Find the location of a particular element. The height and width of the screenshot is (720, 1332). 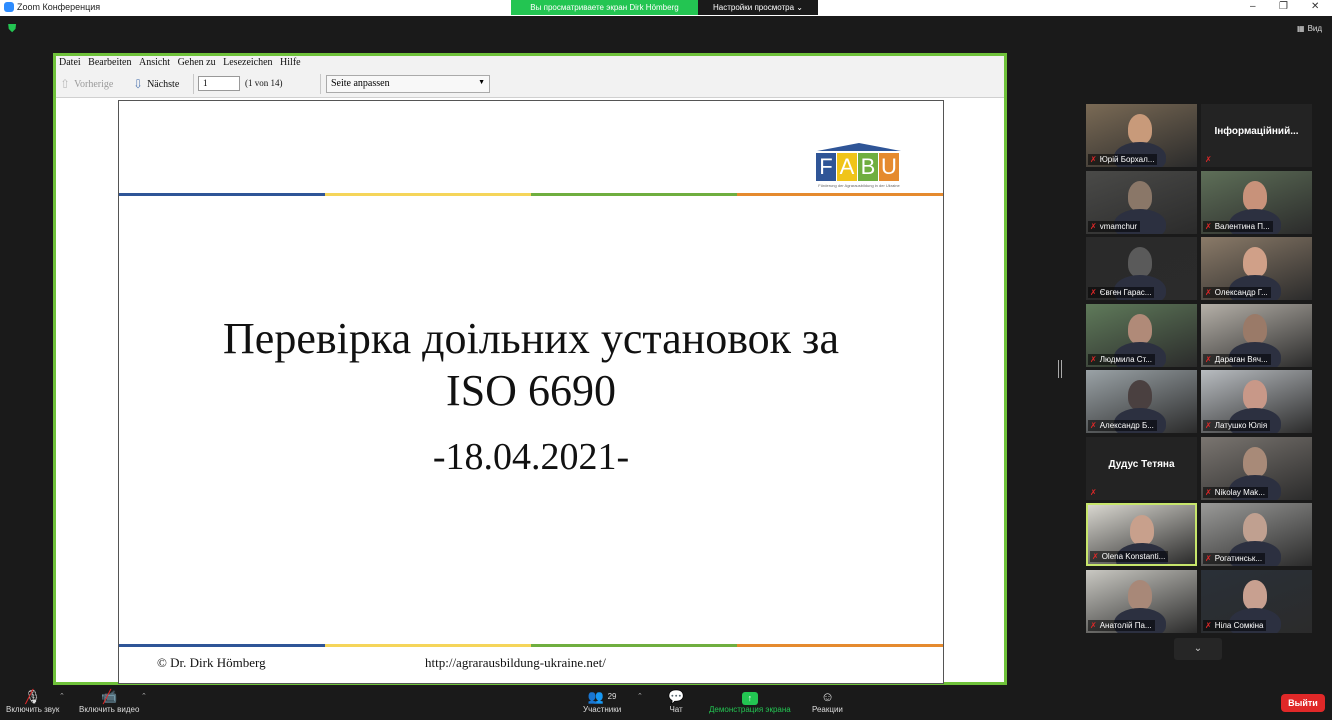

participants-label: Участники is located at coordinates (602, 709).